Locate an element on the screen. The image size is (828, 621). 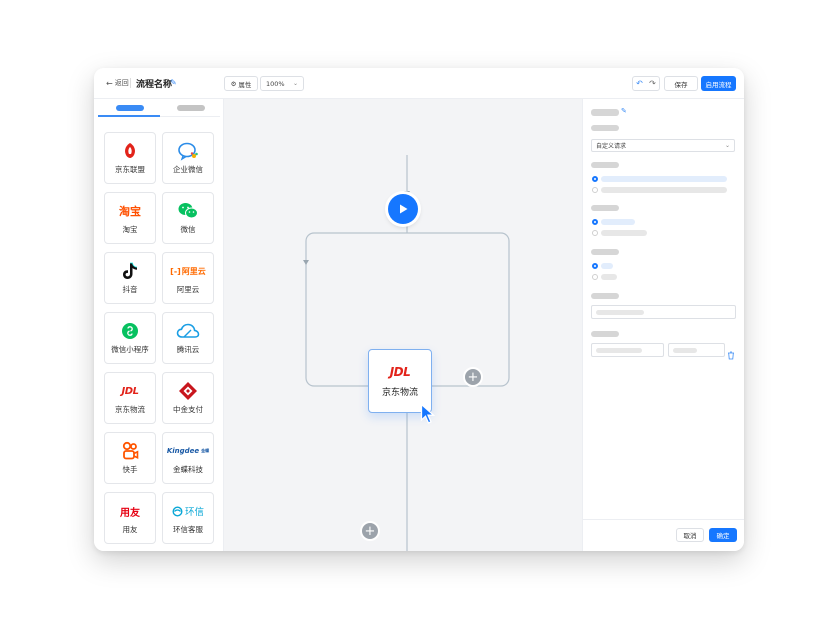
add-node-button-branch: + is located at coordinates (473, 377).